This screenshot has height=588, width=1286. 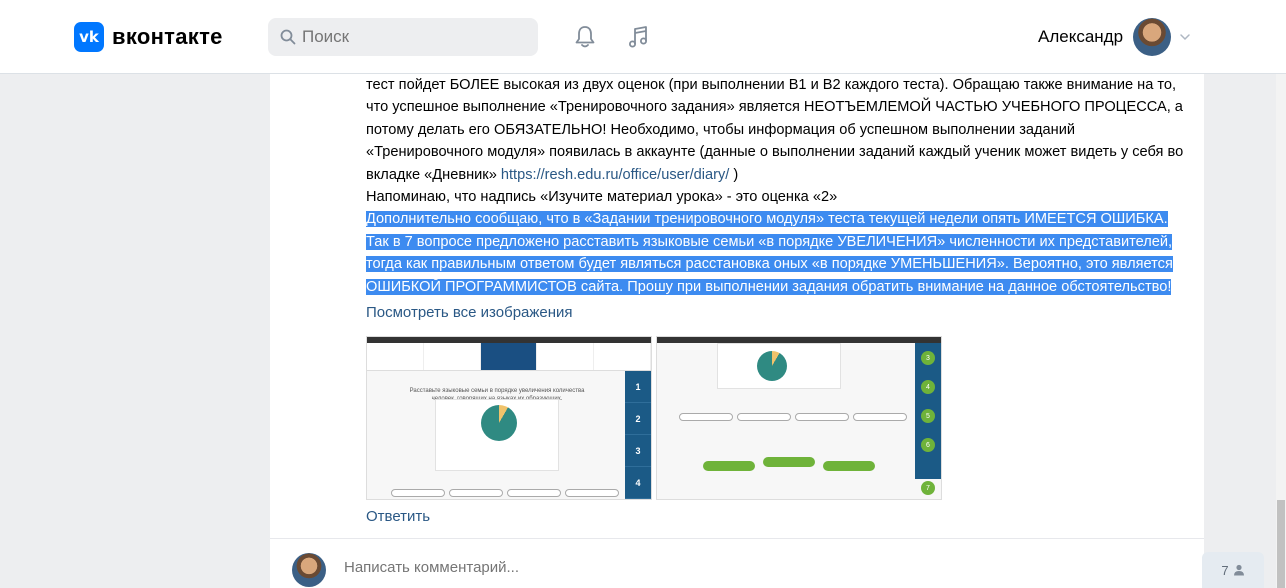 What do you see at coordinates (1238, 570) in the screenshot?
I see `person-icon` at bounding box center [1238, 570].